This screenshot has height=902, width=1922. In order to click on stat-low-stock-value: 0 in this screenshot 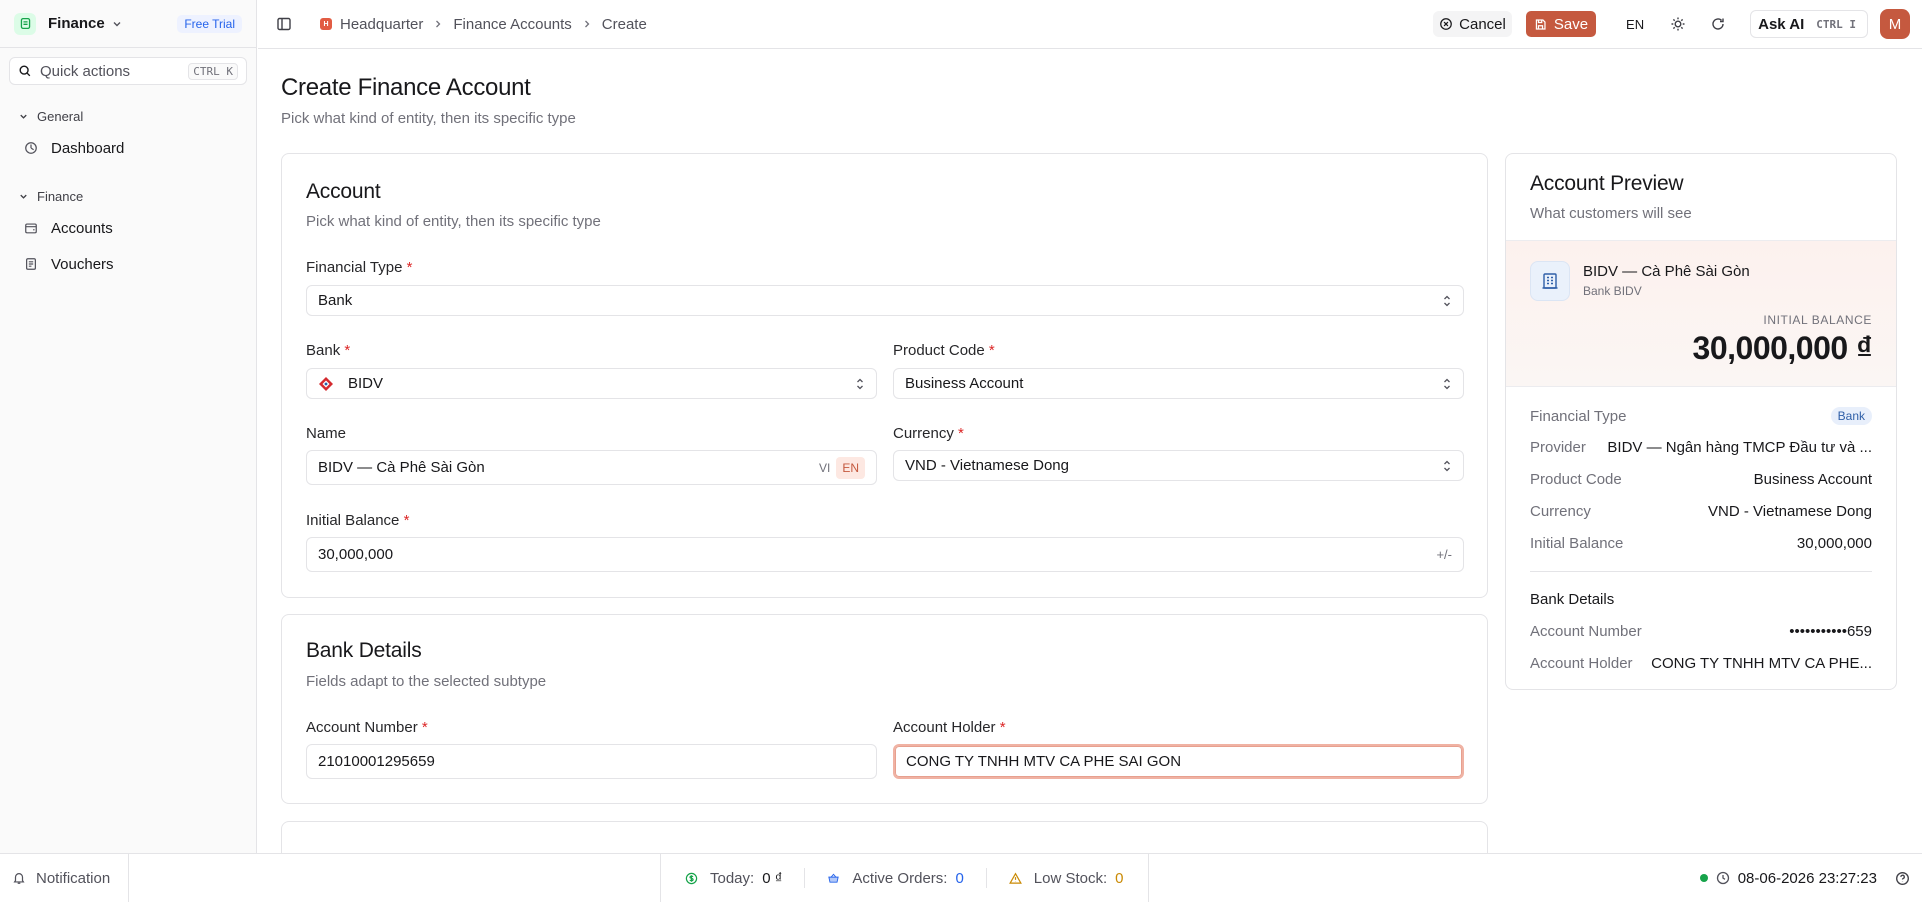, I will do `click(1119, 878)`.